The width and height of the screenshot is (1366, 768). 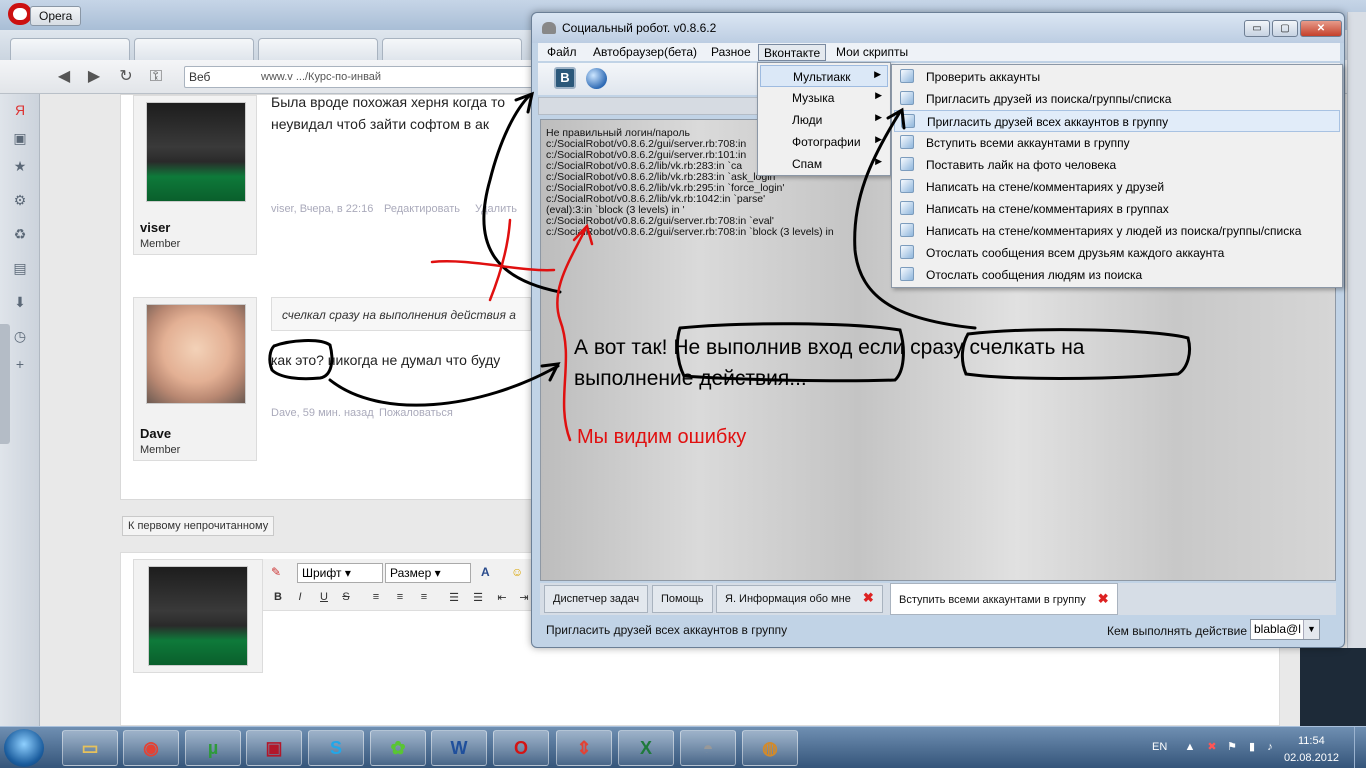 What do you see at coordinates (20, 268) in the screenshot?
I see `notes-icon: ▤` at bounding box center [20, 268].